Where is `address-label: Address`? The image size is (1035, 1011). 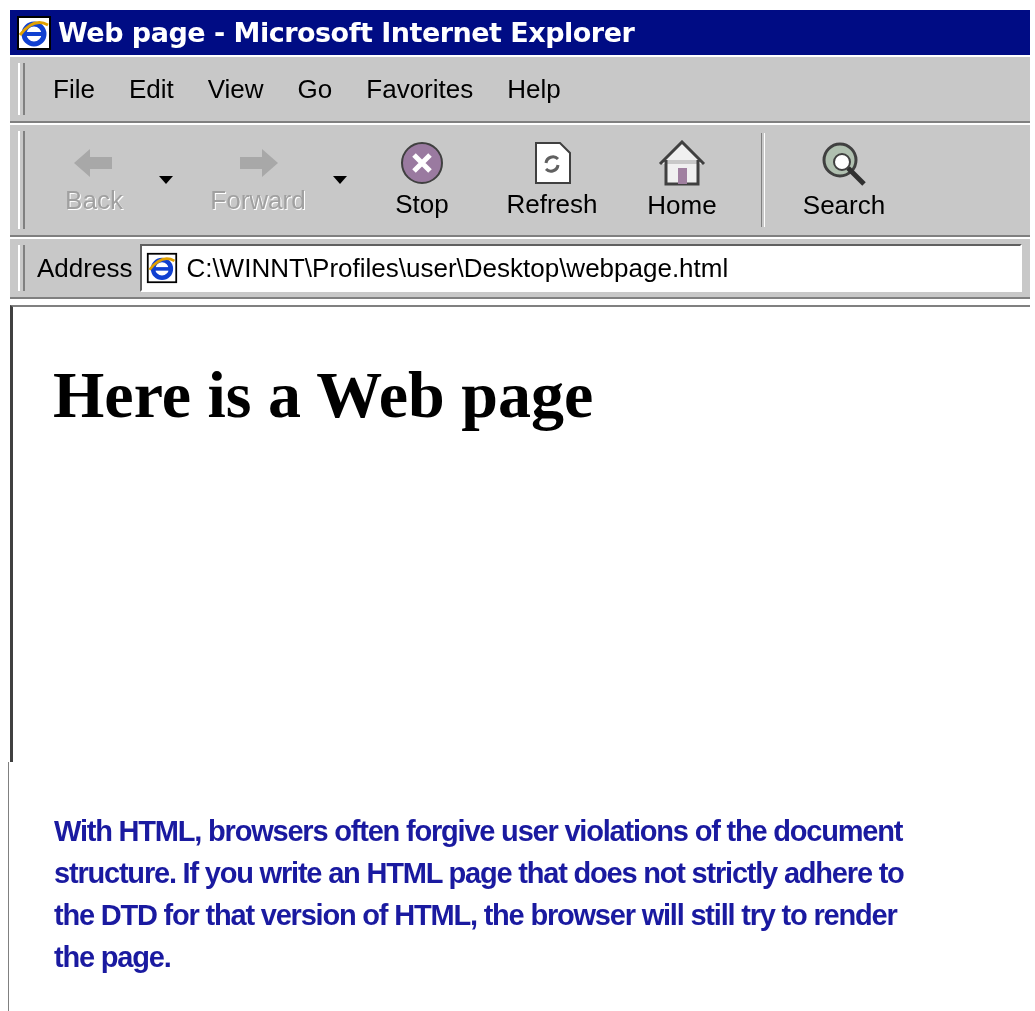
address-label: Address is located at coordinates (85, 268).